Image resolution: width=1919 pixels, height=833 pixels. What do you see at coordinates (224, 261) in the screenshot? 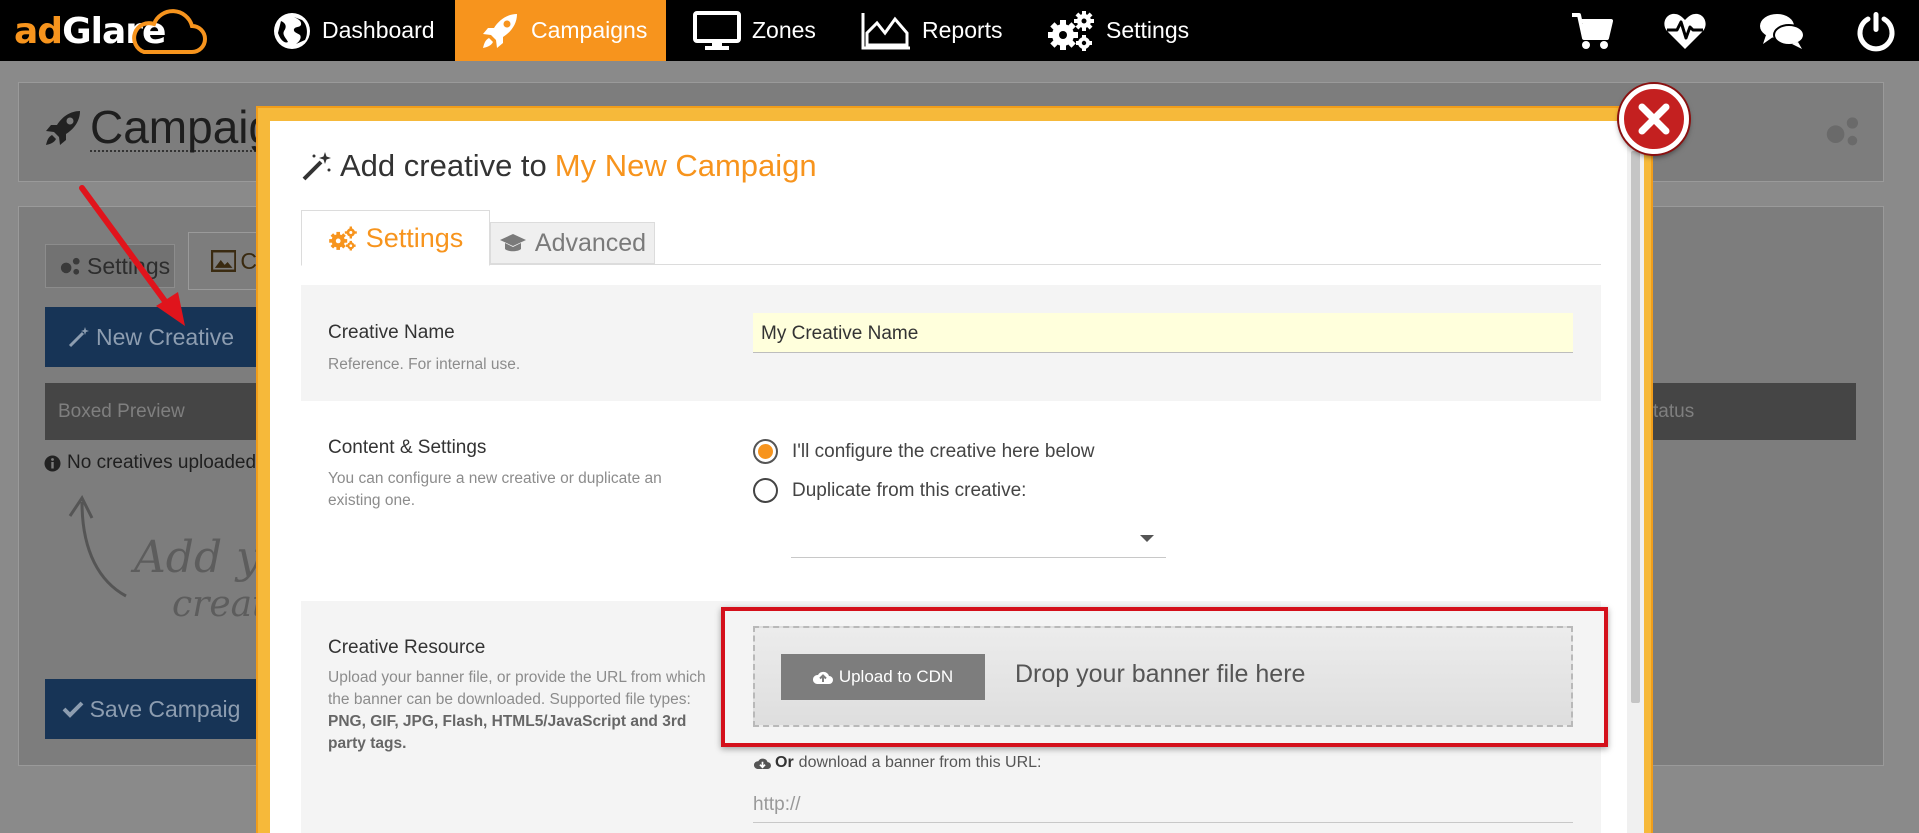
I see `image-icon` at bounding box center [224, 261].